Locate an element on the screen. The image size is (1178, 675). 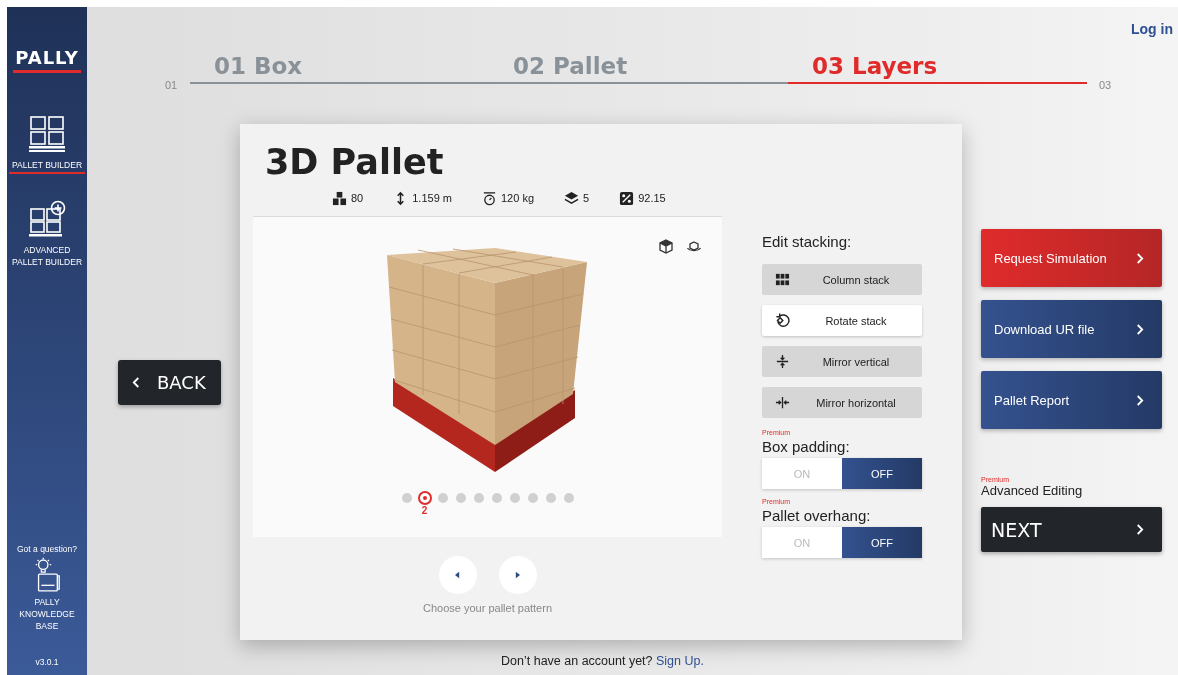
stacking-button: Mirror vertical is located at coordinates (842, 361).